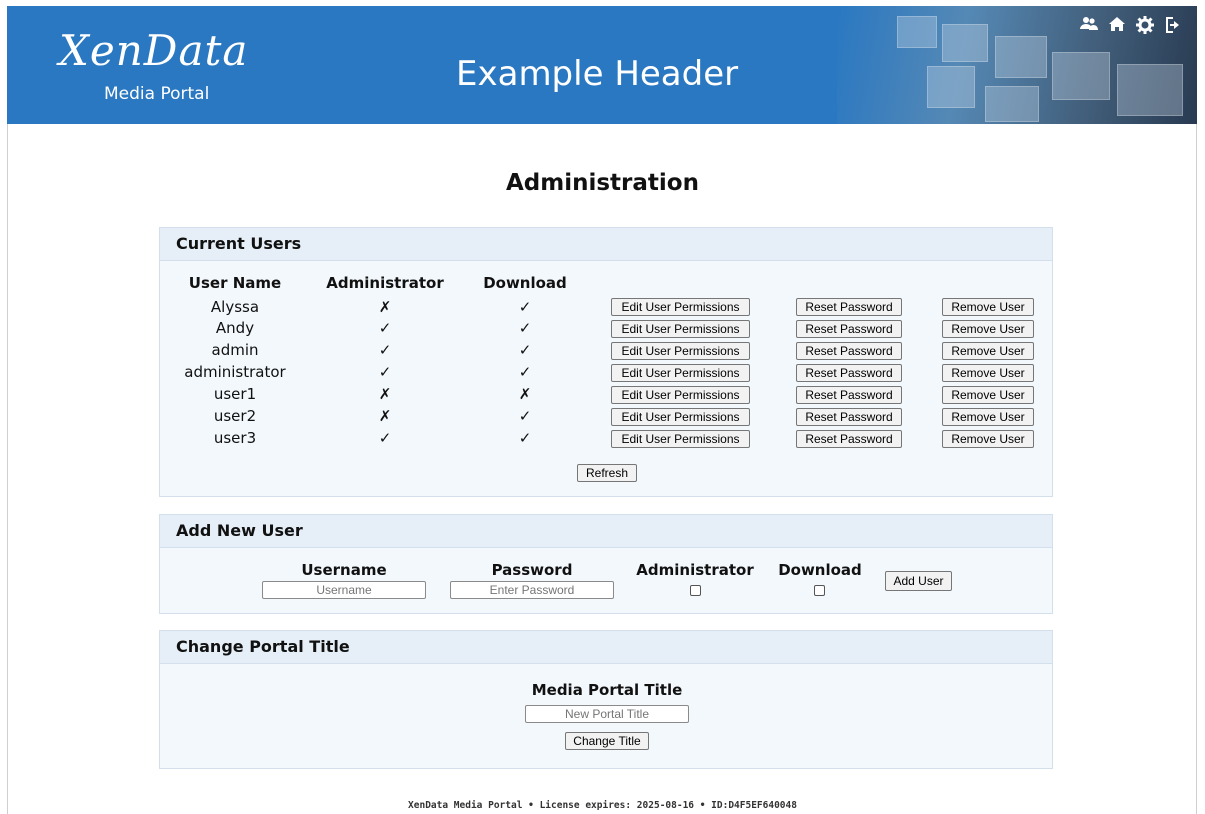 The width and height of the screenshot is (1205, 814). Describe the element at coordinates (597, 74) in the screenshot. I see `header-title: Example Header` at that location.